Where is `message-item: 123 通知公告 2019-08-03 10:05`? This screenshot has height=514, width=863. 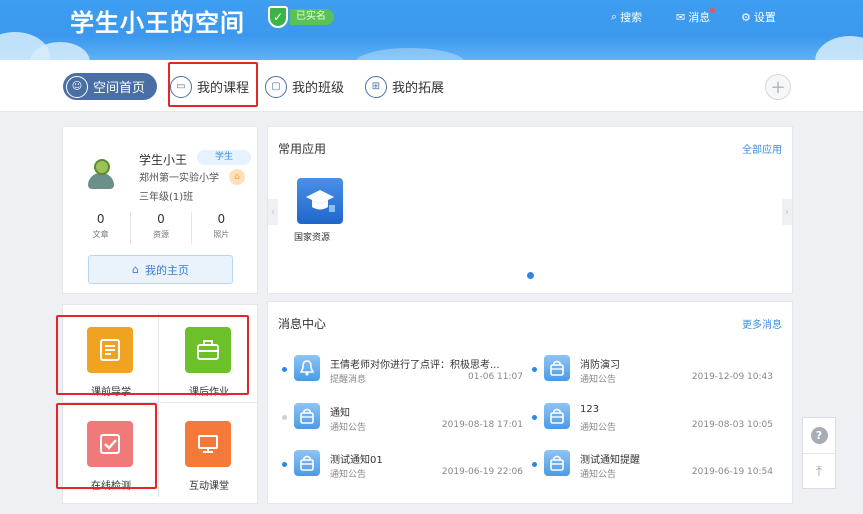 message-item: 123 通知公告 2019-08-03 10:05 is located at coordinates (650, 422).